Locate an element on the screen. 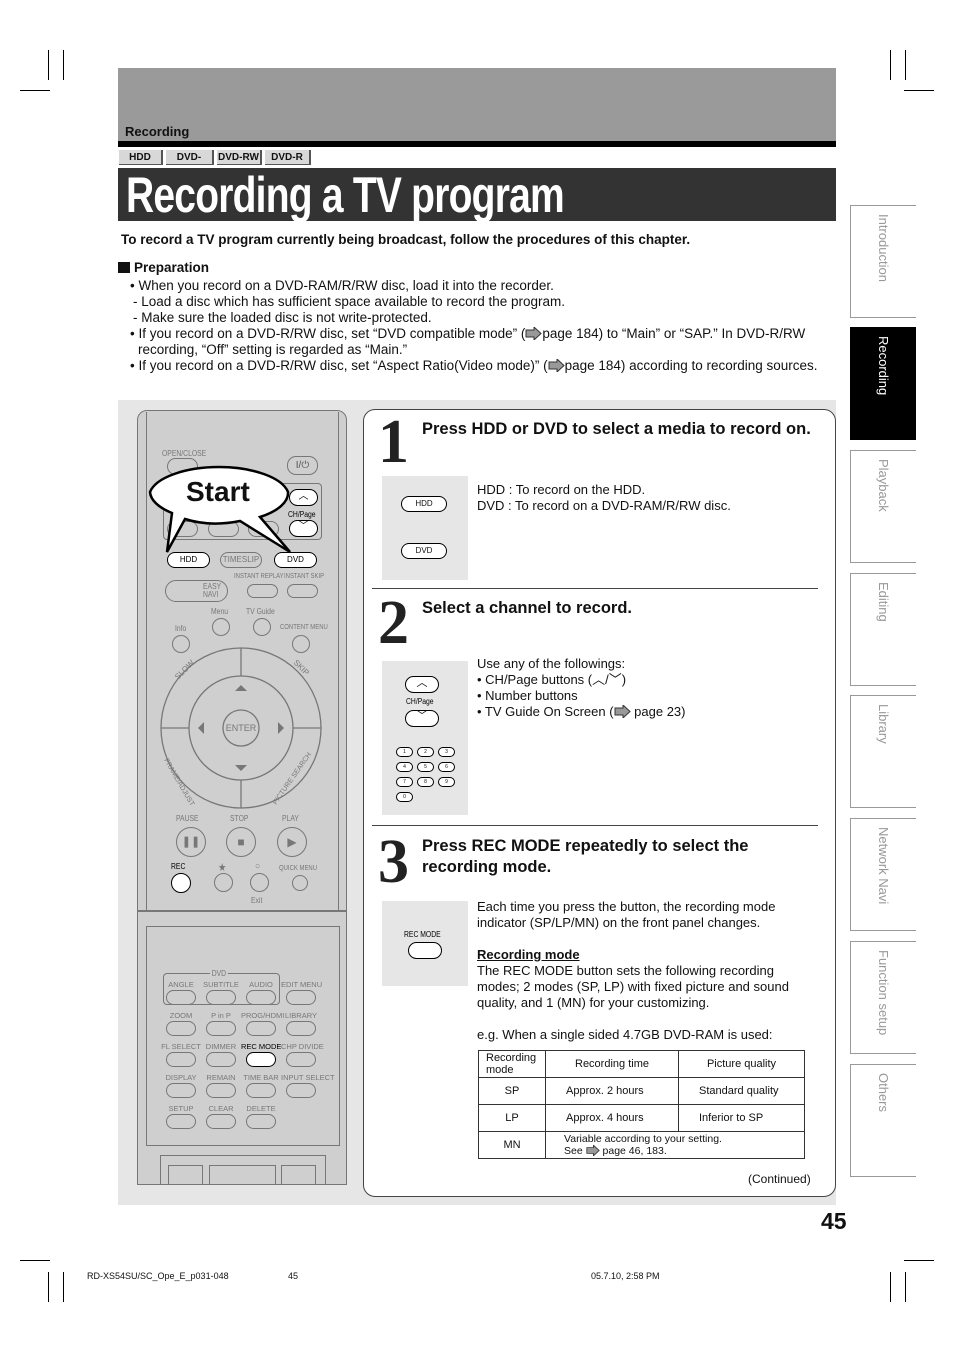 Image resolution: width=954 pixels, height=1351 pixels. instant-skip-button is located at coordinates (302, 591).